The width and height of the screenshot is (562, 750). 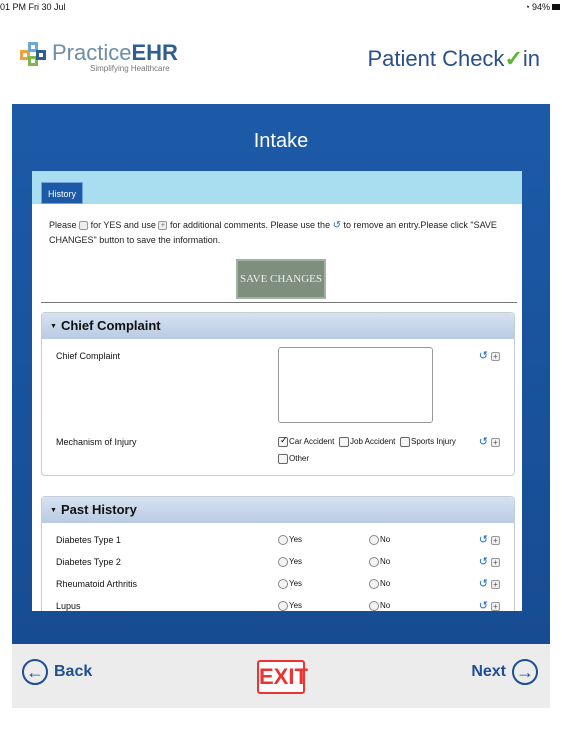 What do you see at coordinates (278, 510) in the screenshot?
I see `section-header-past-history: ▼ Past History` at bounding box center [278, 510].